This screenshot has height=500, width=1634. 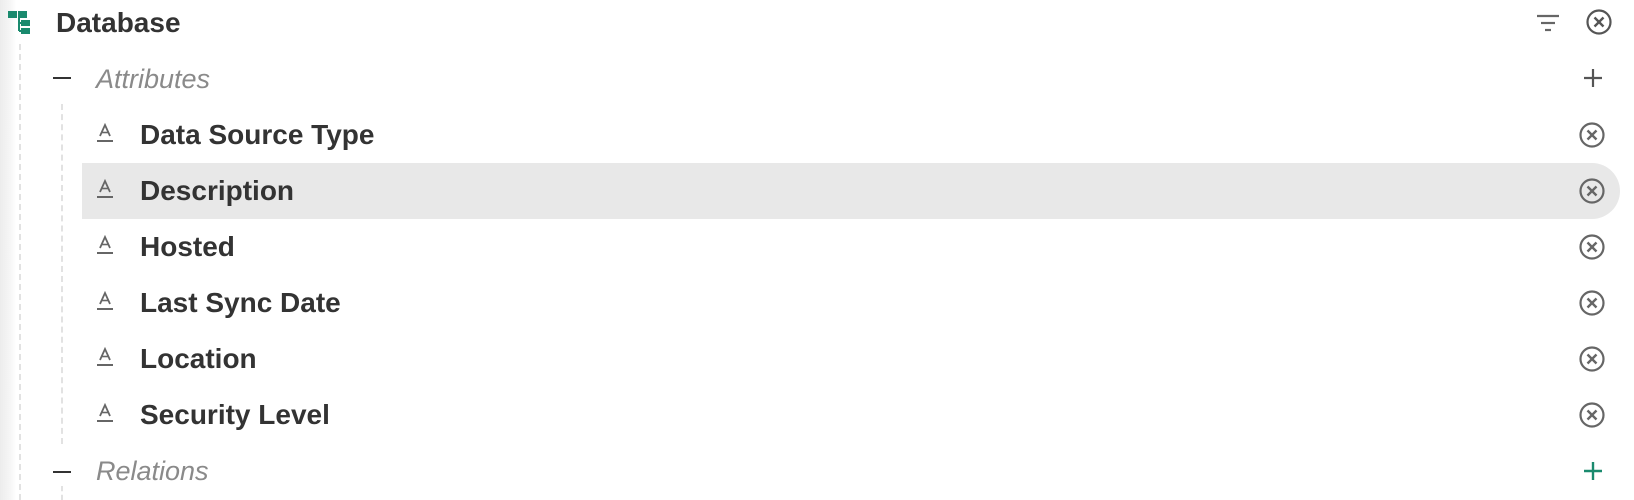 What do you see at coordinates (851, 303) in the screenshot?
I see `attribute-row: Last Sync Date` at bounding box center [851, 303].